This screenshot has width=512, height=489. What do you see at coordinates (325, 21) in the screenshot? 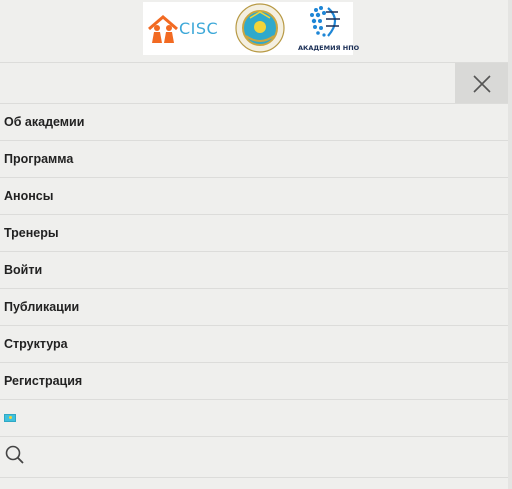
I see `academy-globe-icon` at bounding box center [325, 21].